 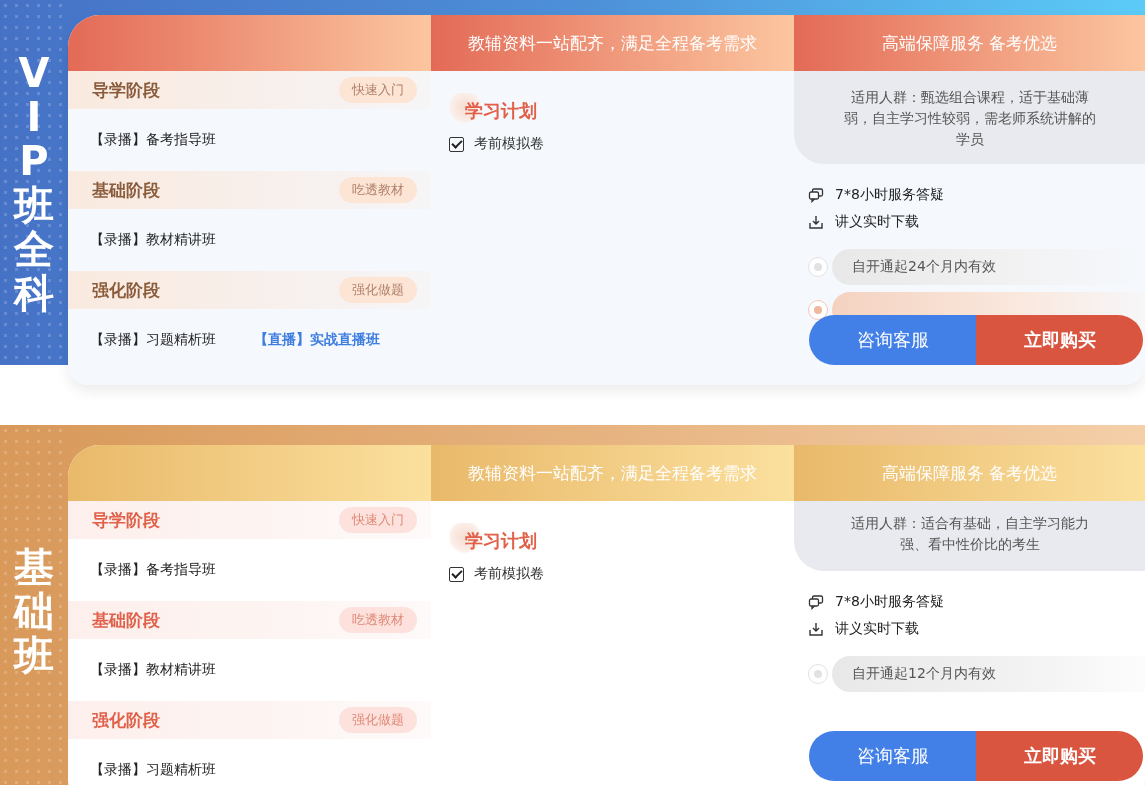 What do you see at coordinates (969, 536) in the screenshot?
I see `audience-note: 适用人群：适合有基础，自主学习能力强、看中性价比的考生` at bounding box center [969, 536].